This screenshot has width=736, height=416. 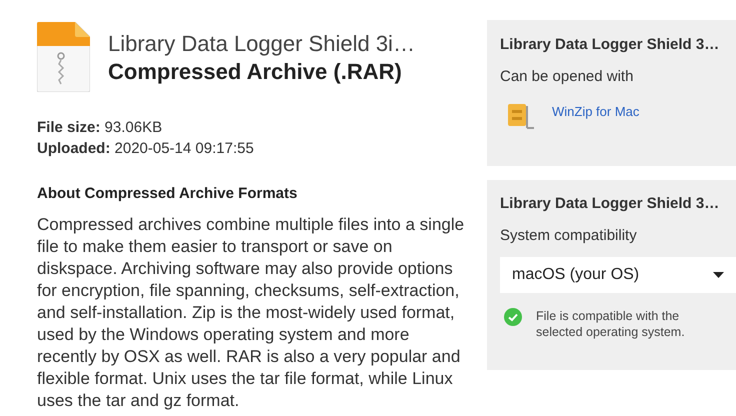 What do you see at coordinates (167, 194) in the screenshot?
I see `section-heading: About Compressed Archive Formats` at bounding box center [167, 194].